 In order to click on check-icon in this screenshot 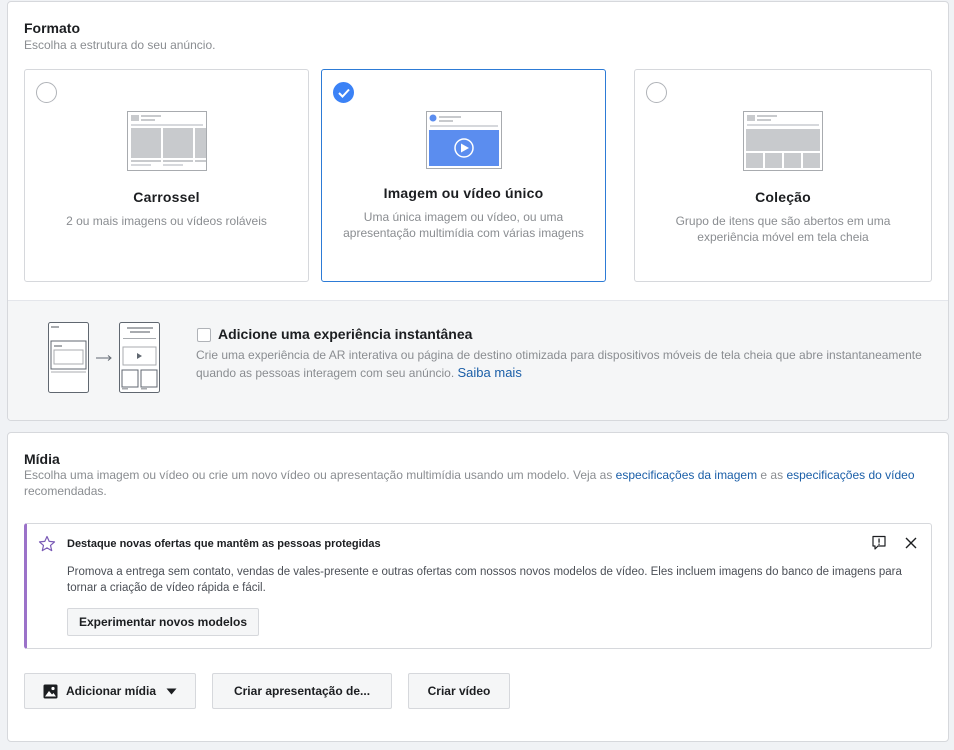, I will do `click(344, 93)`.